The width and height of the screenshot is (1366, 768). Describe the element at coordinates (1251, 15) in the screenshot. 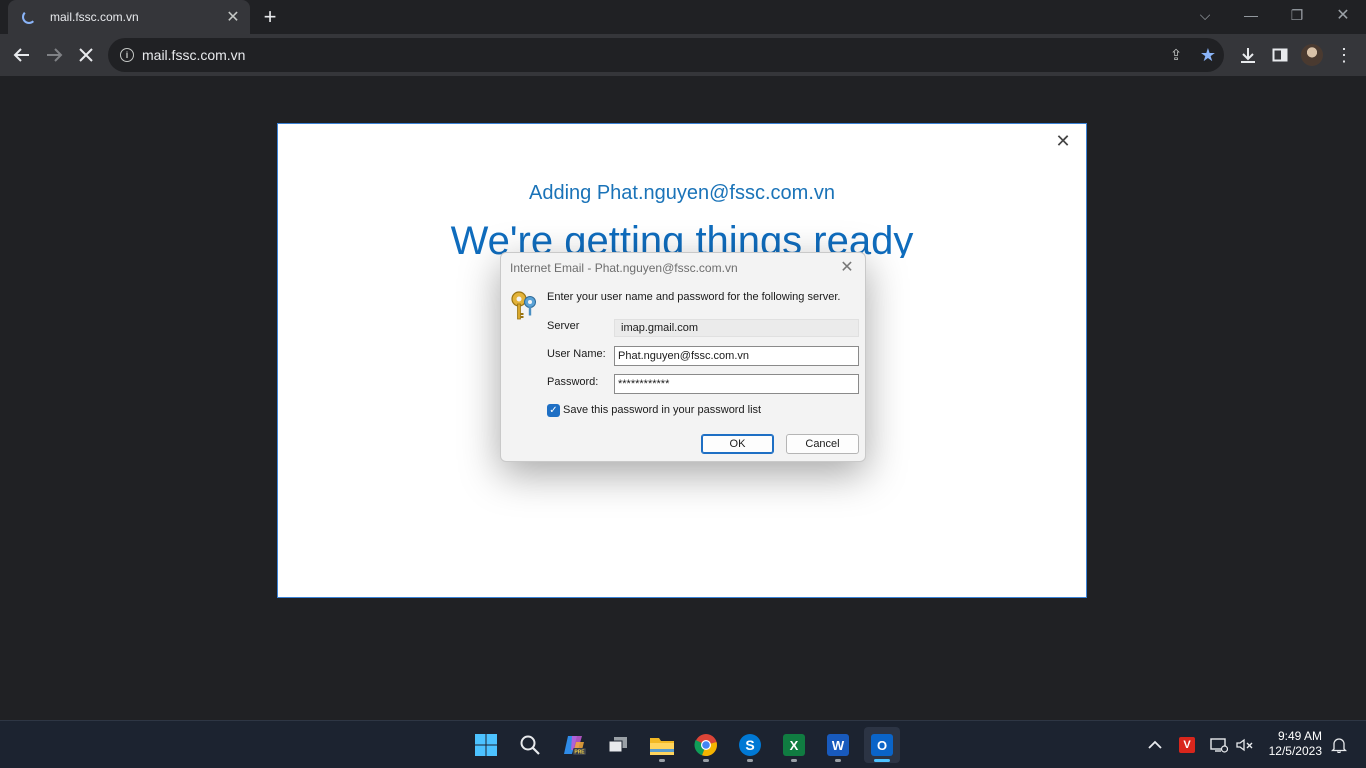

I see `minimize-button: —` at that location.